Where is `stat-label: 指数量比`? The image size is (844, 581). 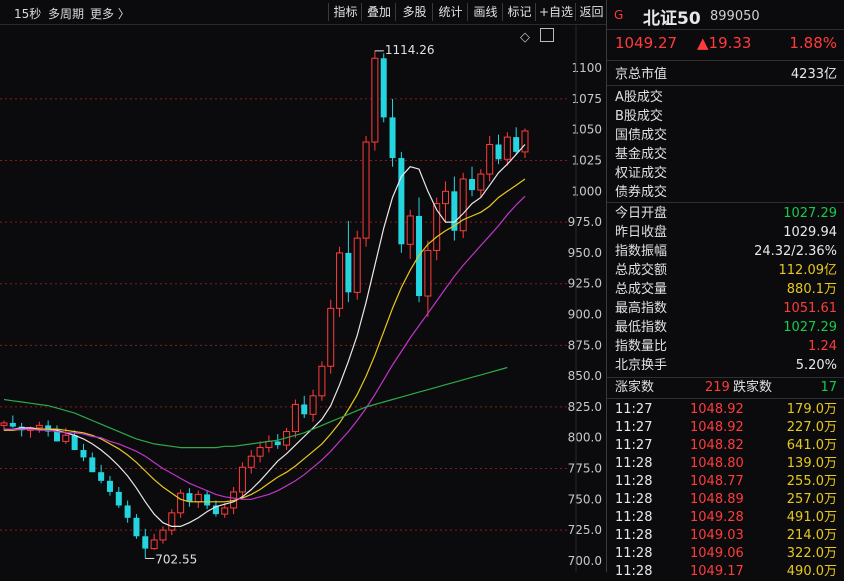 stat-label: 指数量比 is located at coordinates (641, 346).